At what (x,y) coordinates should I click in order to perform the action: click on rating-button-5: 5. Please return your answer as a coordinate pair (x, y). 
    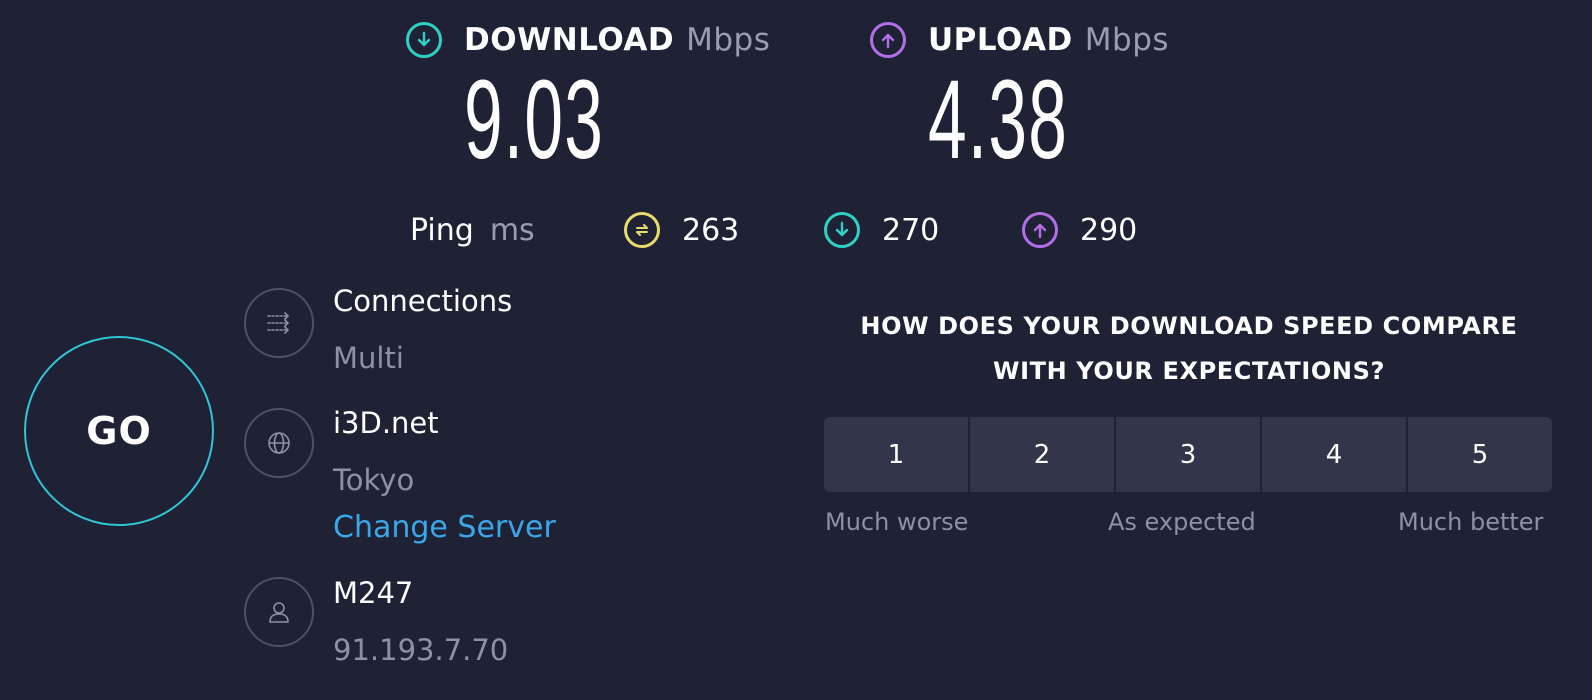
    Looking at the image, I should click on (1480, 454).